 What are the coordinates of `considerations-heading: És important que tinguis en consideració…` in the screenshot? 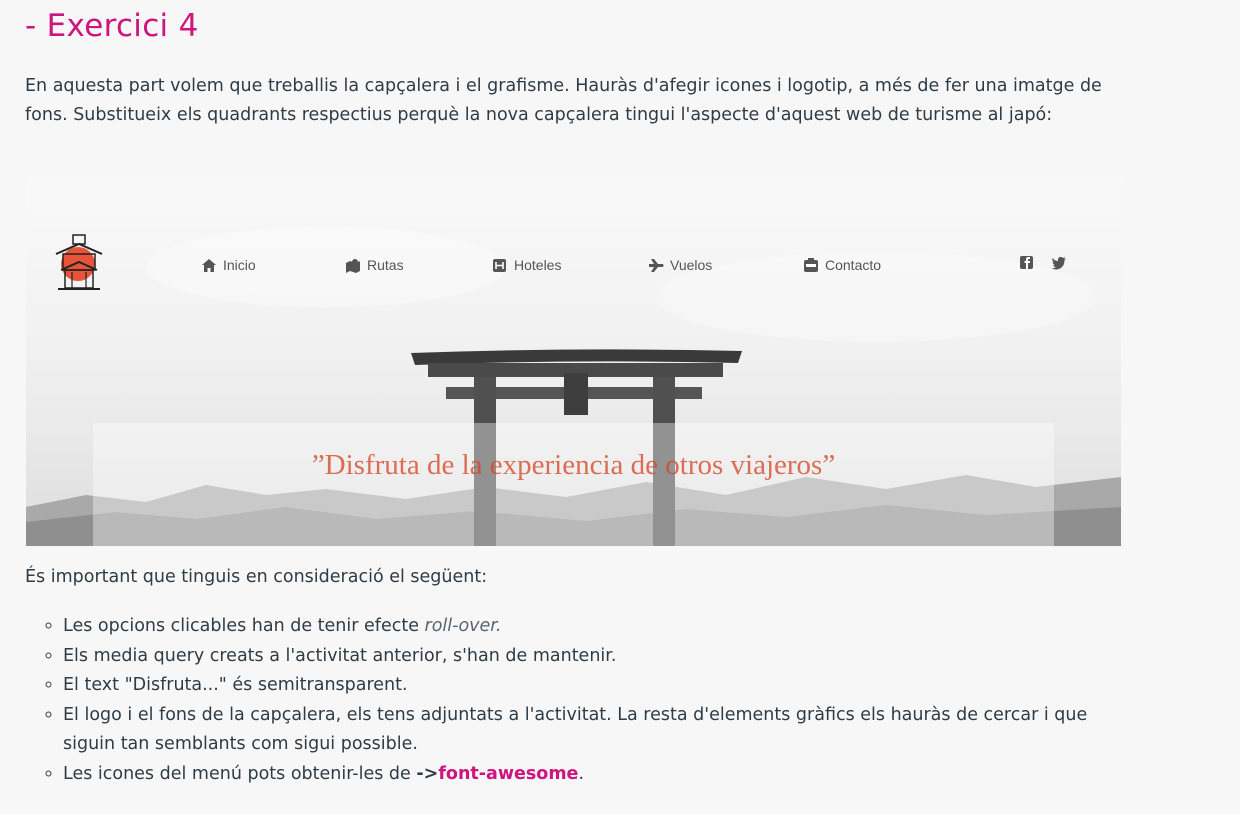 It's located at (256, 577).